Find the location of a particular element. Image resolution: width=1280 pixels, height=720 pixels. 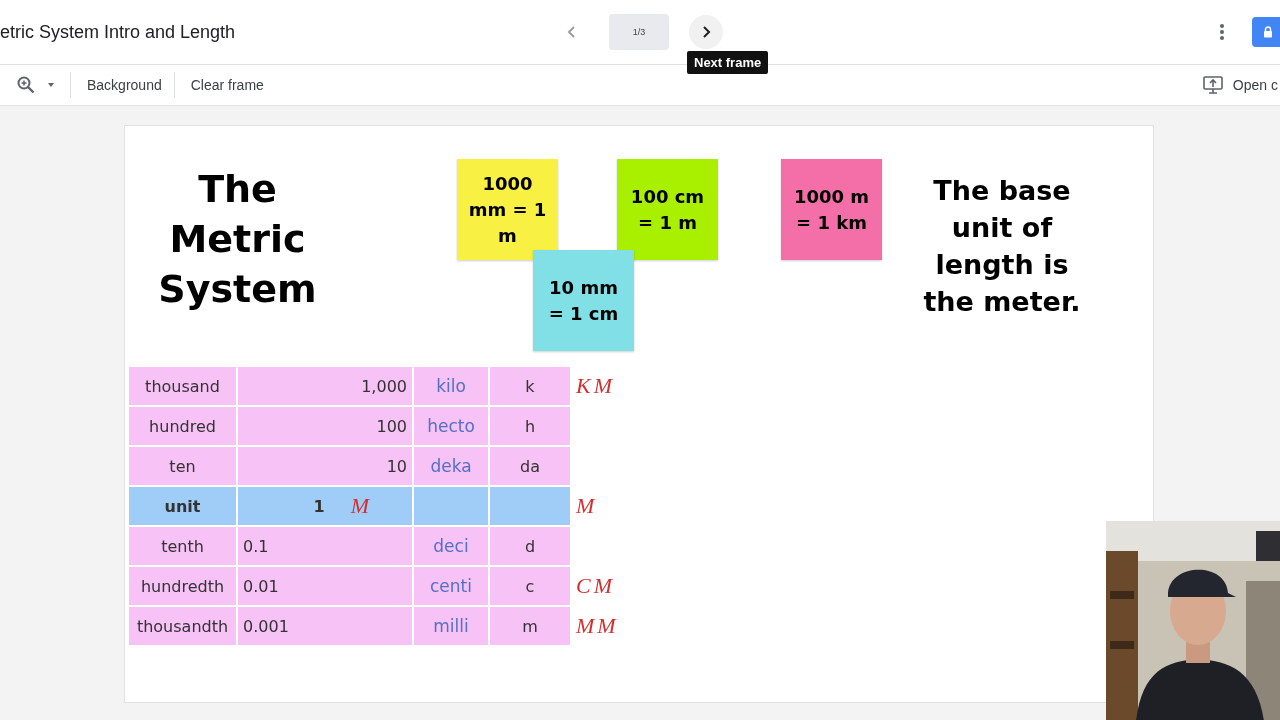

caption-text: The base unit of length is the meter. is located at coordinates (1002, 246).